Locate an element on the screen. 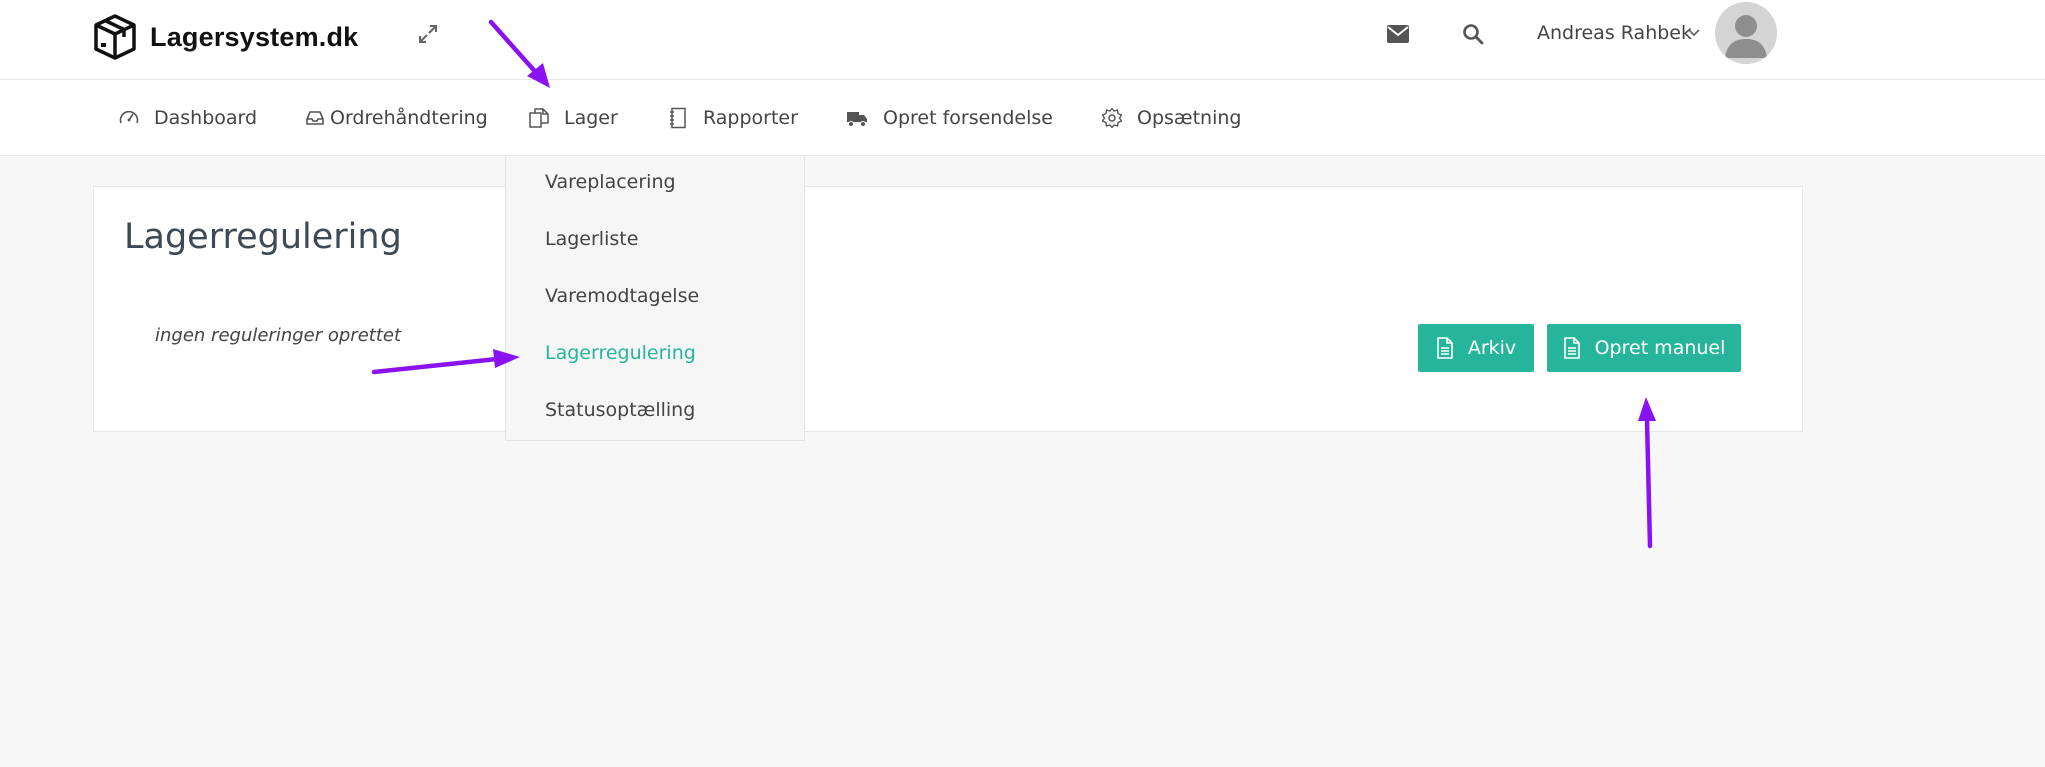 The image size is (2045, 767). button-label: Opret manuel is located at coordinates (1660, 348).